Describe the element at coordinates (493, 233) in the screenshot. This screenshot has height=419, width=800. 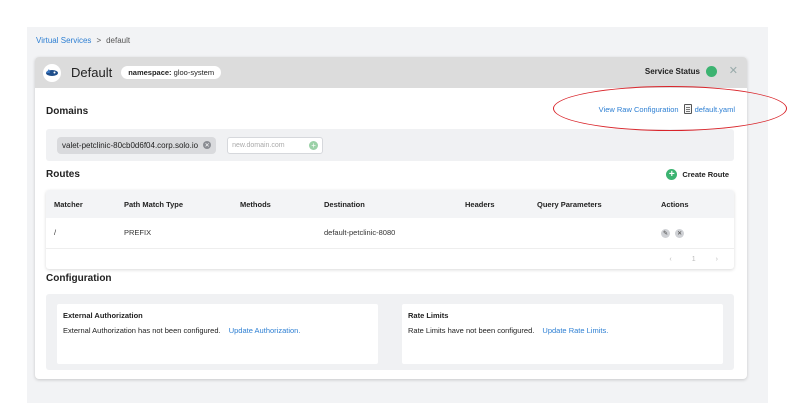
I see `cell-headers` at that location.